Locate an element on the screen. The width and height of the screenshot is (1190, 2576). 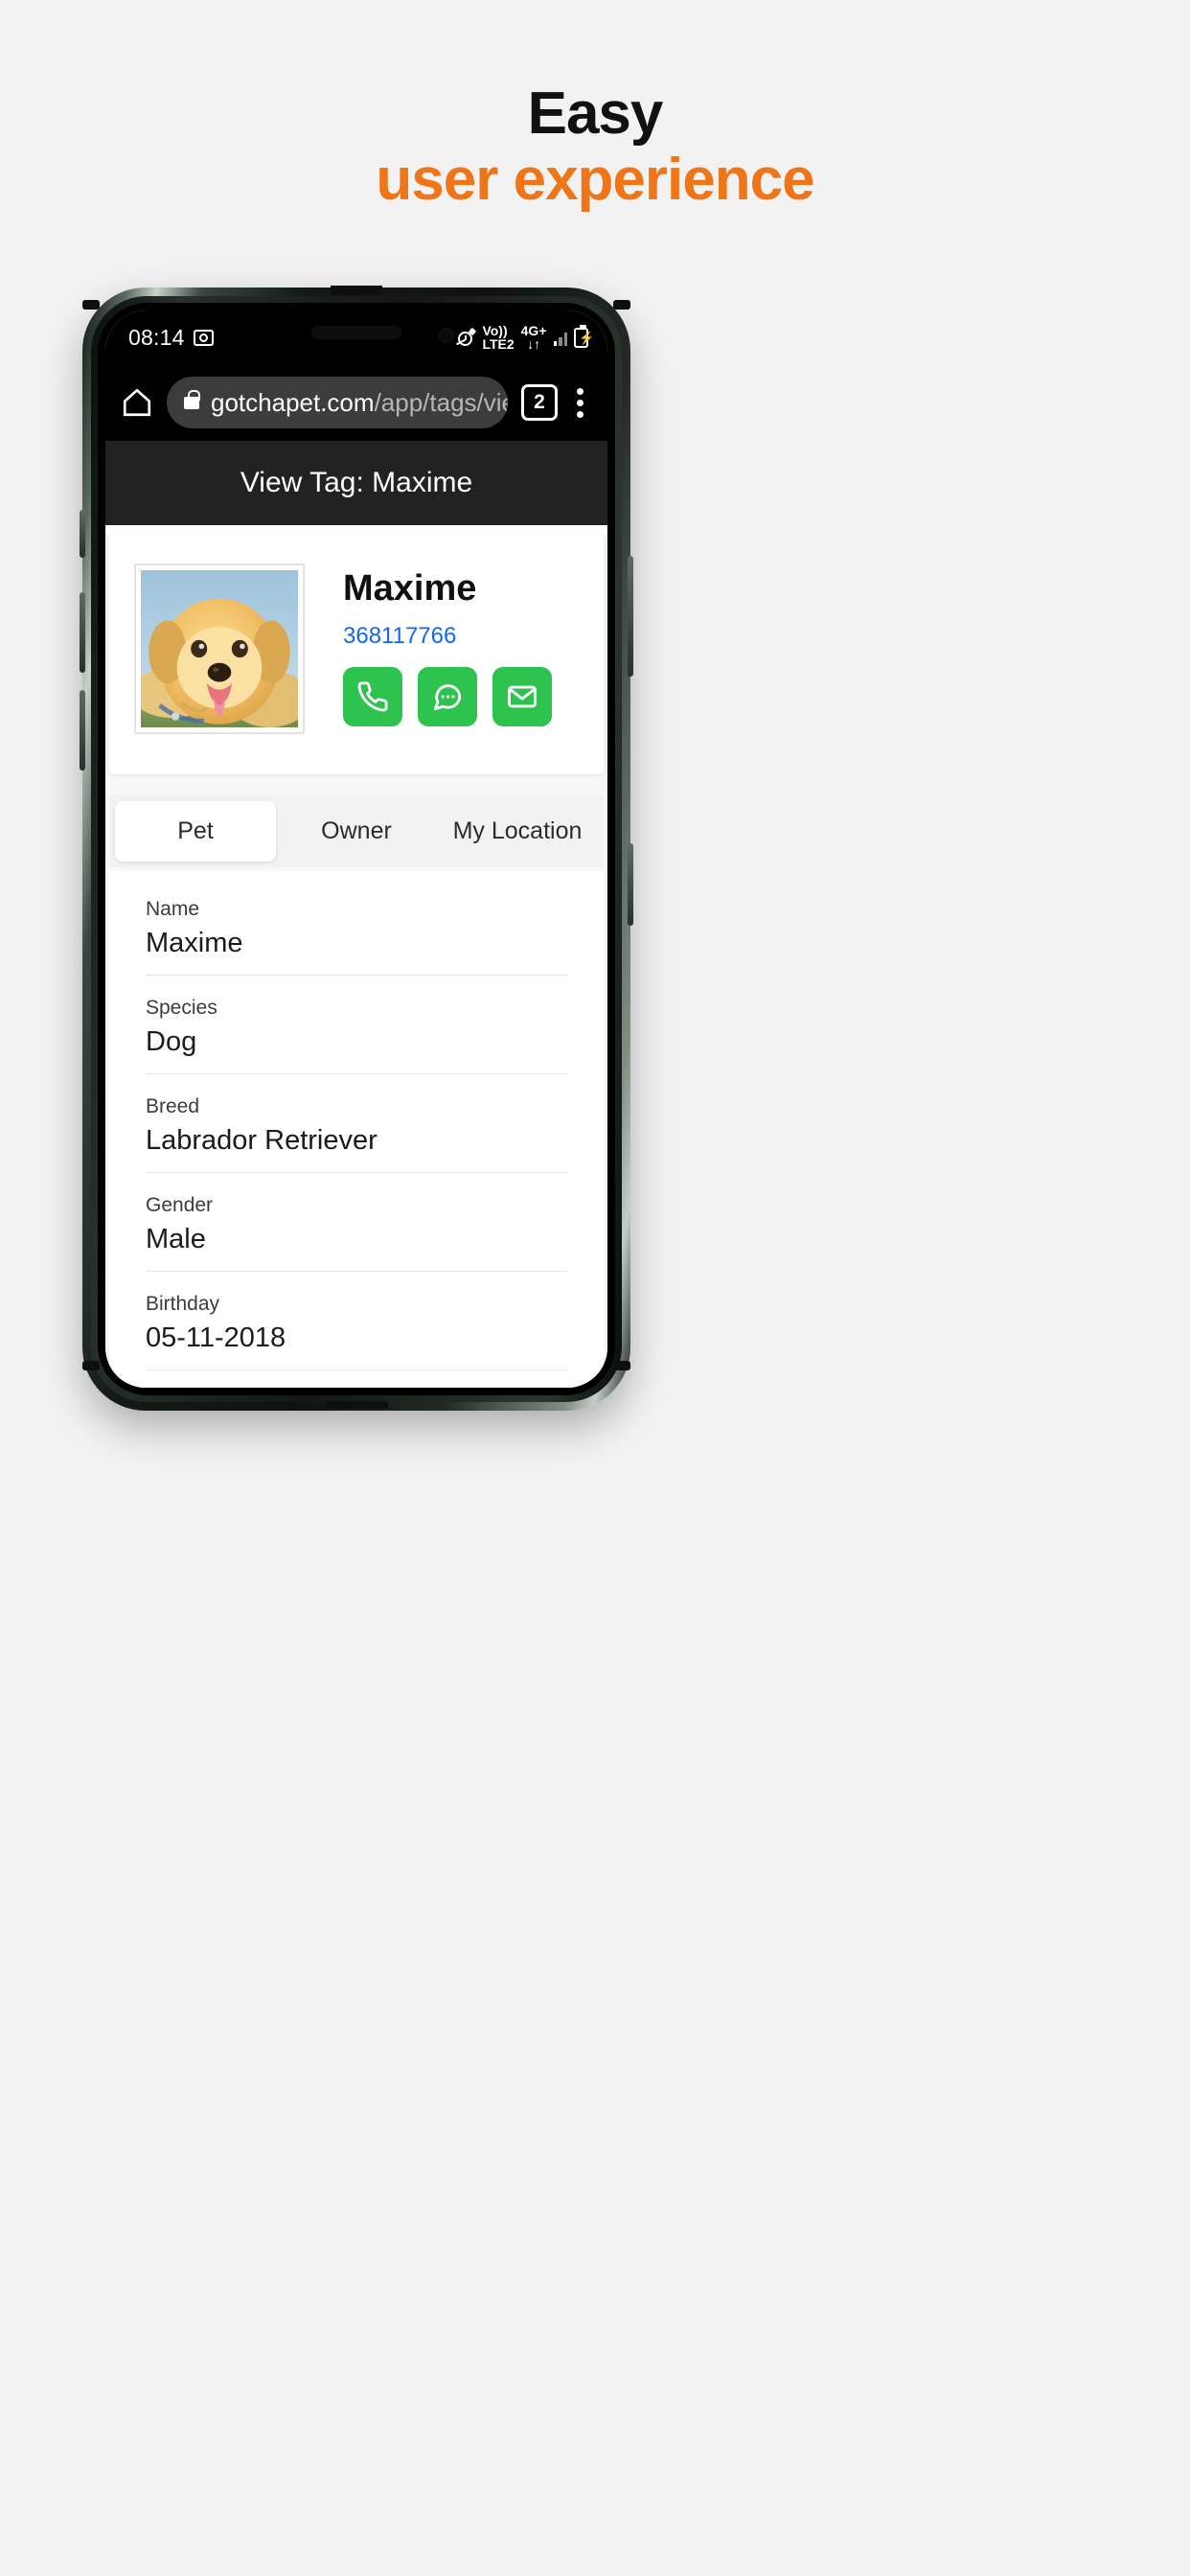
frame-antenna-line-top is located at coordinates (357, 290).